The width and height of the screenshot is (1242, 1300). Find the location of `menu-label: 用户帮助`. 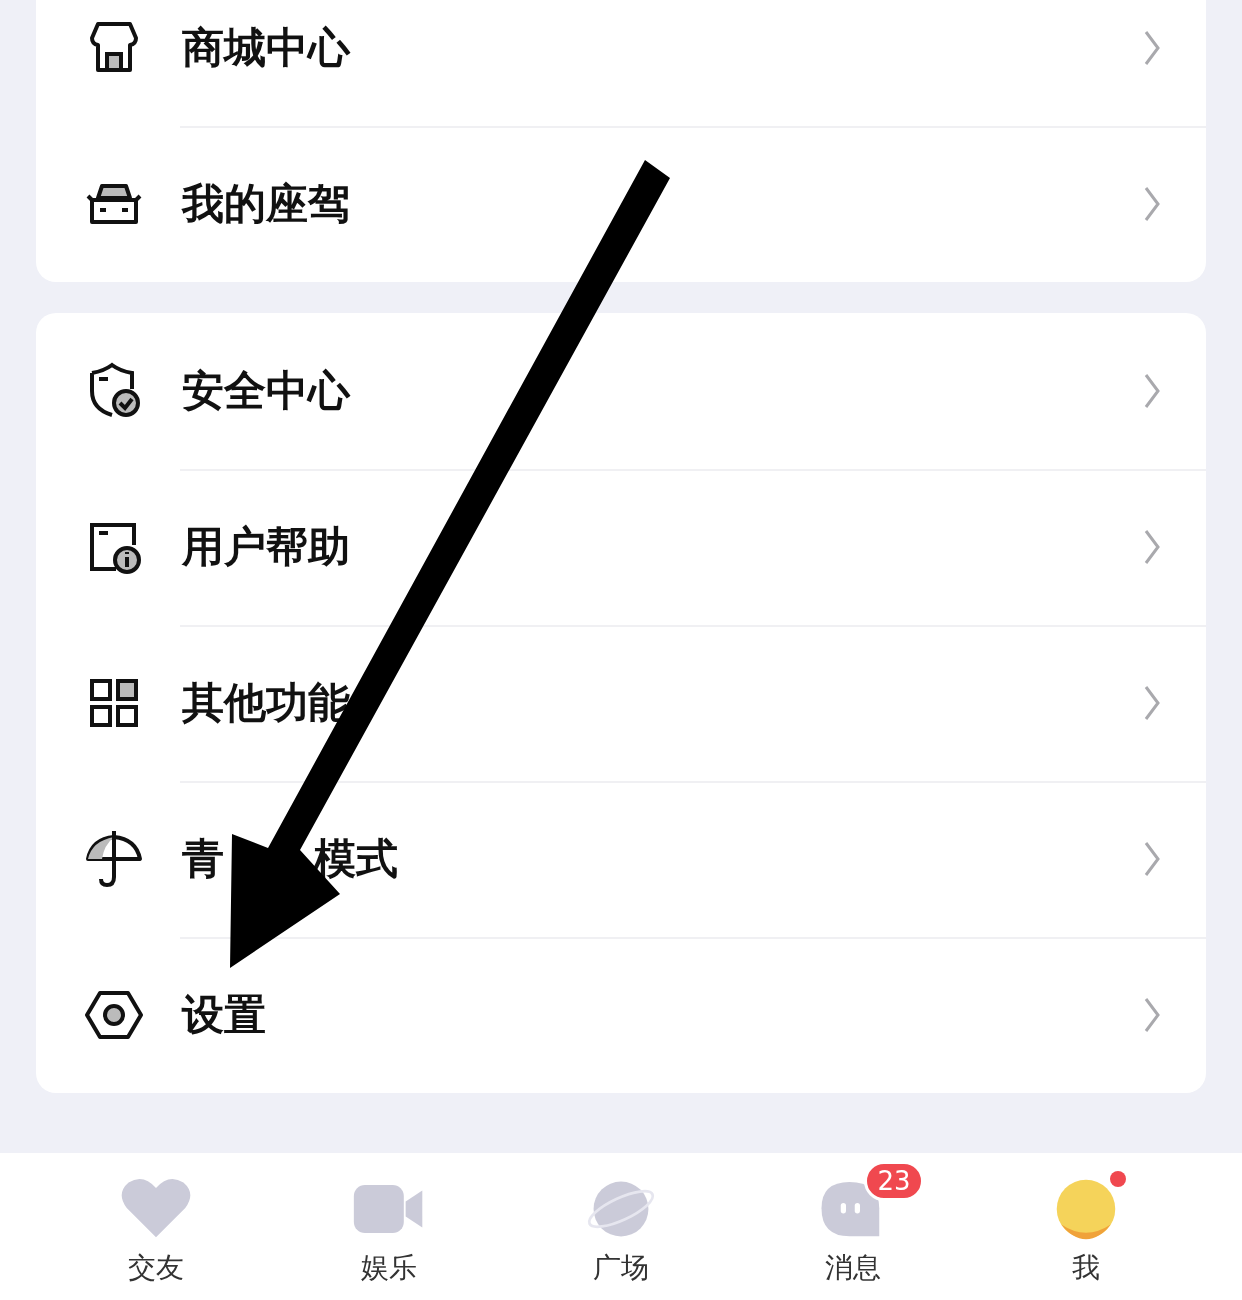

menu-label: 用户帮助 is located at coordinates (266, 547).